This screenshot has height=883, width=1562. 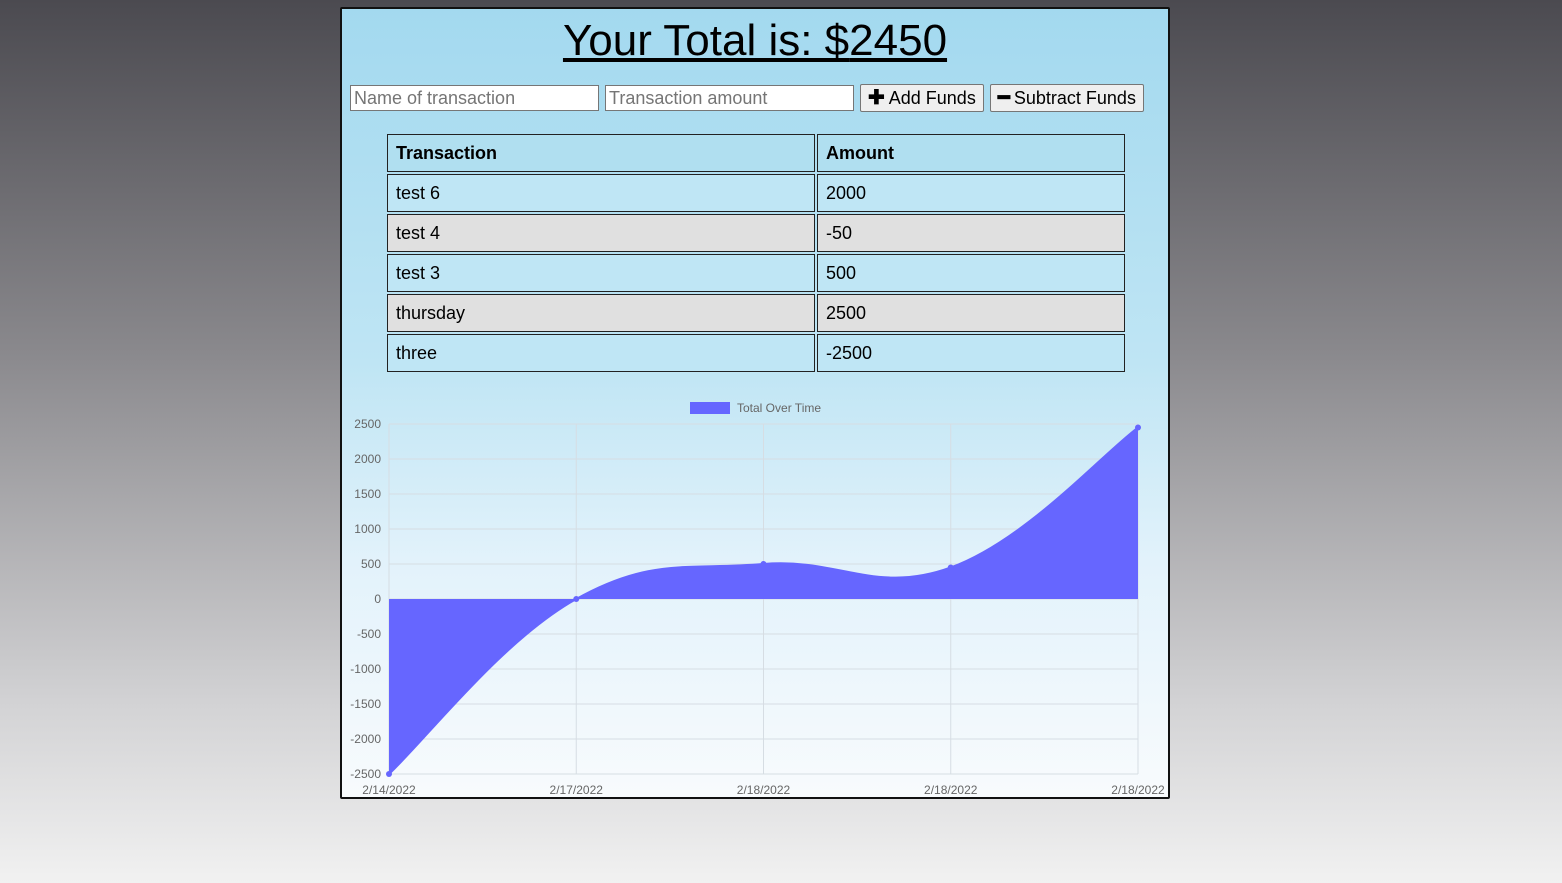 I want to click on transaction-name-cell: three, so click(x=601, y=353).